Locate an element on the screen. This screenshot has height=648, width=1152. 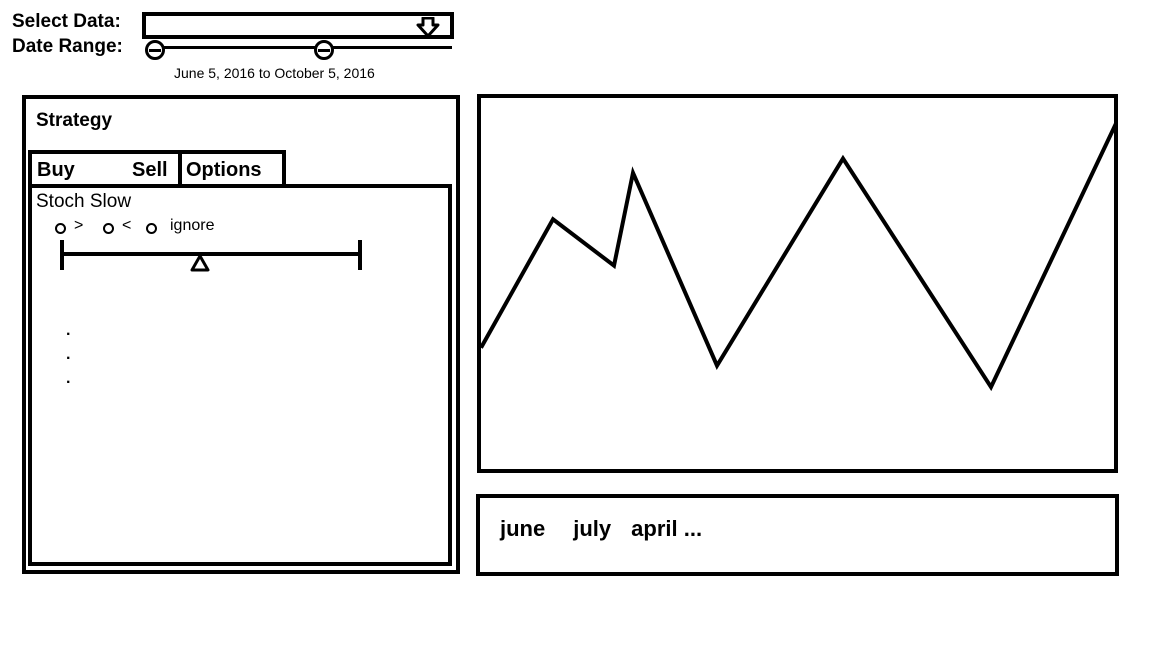
date-range-end-handle is located at coordinates (324, 50).